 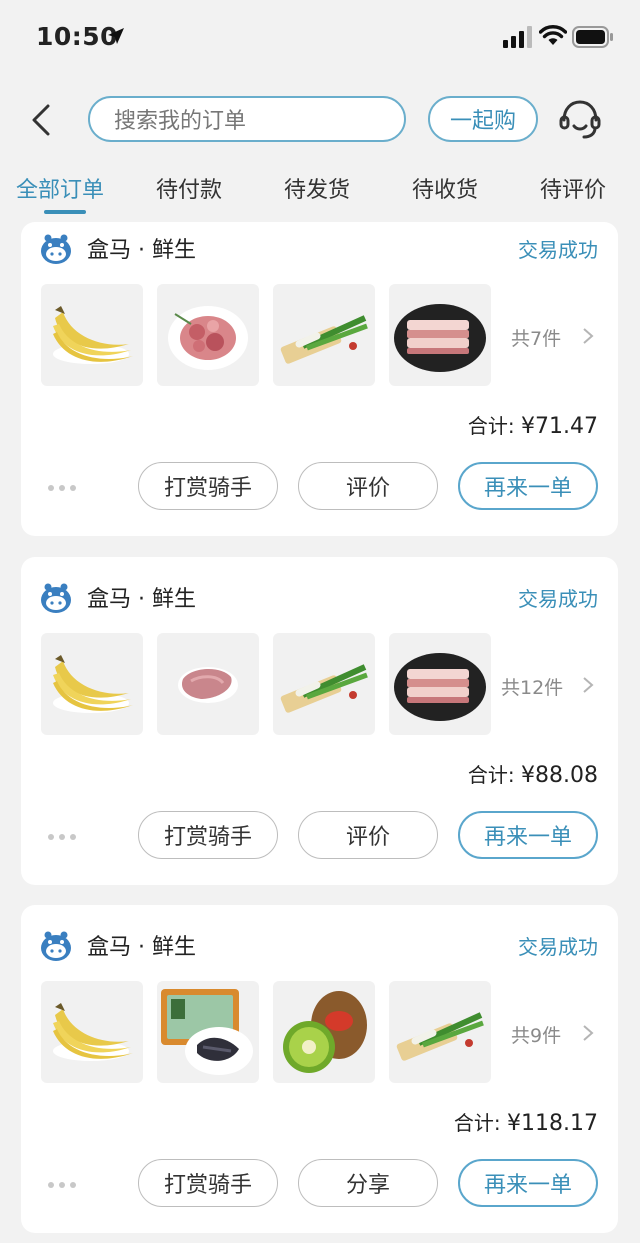 What do you see at coordinates (536, 1036) in the screenshot?
I see `item-count: 共9件` at bounding box center [536, 1036].